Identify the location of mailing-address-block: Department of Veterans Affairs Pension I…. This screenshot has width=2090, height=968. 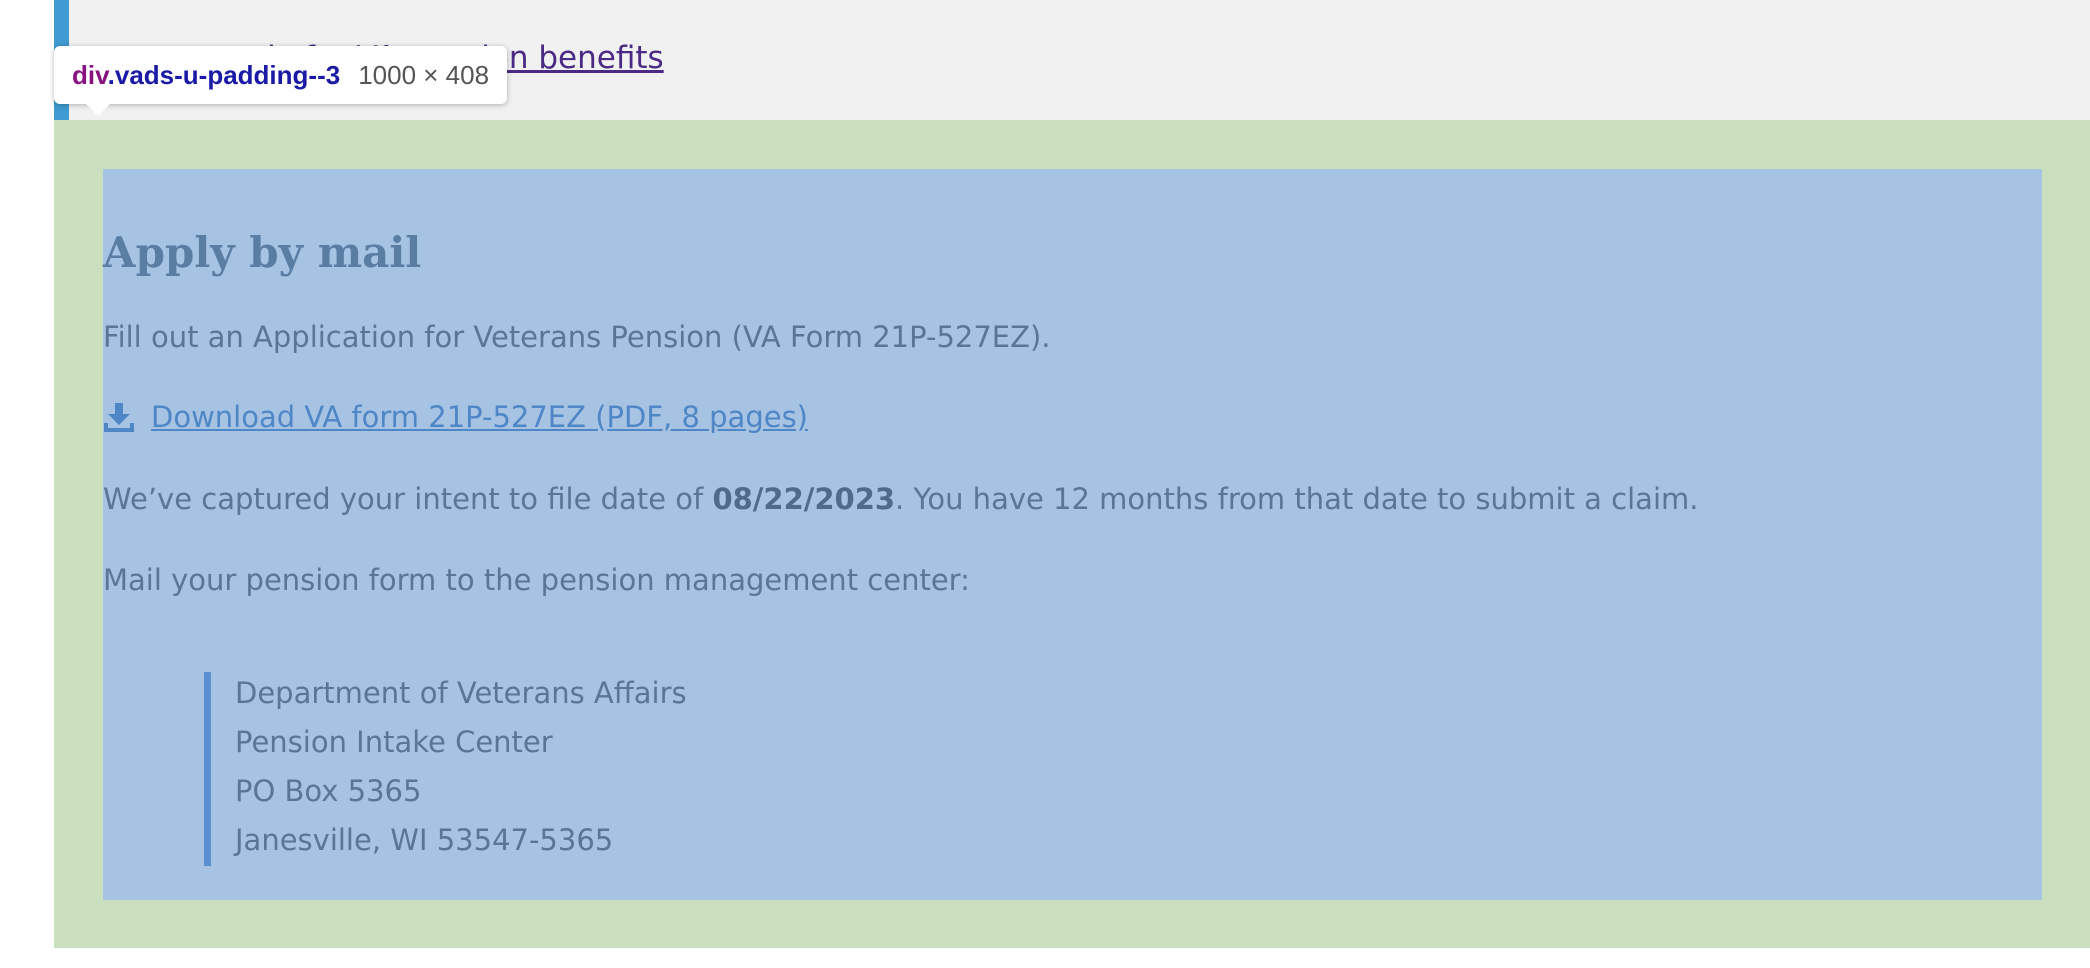
(657, 769).